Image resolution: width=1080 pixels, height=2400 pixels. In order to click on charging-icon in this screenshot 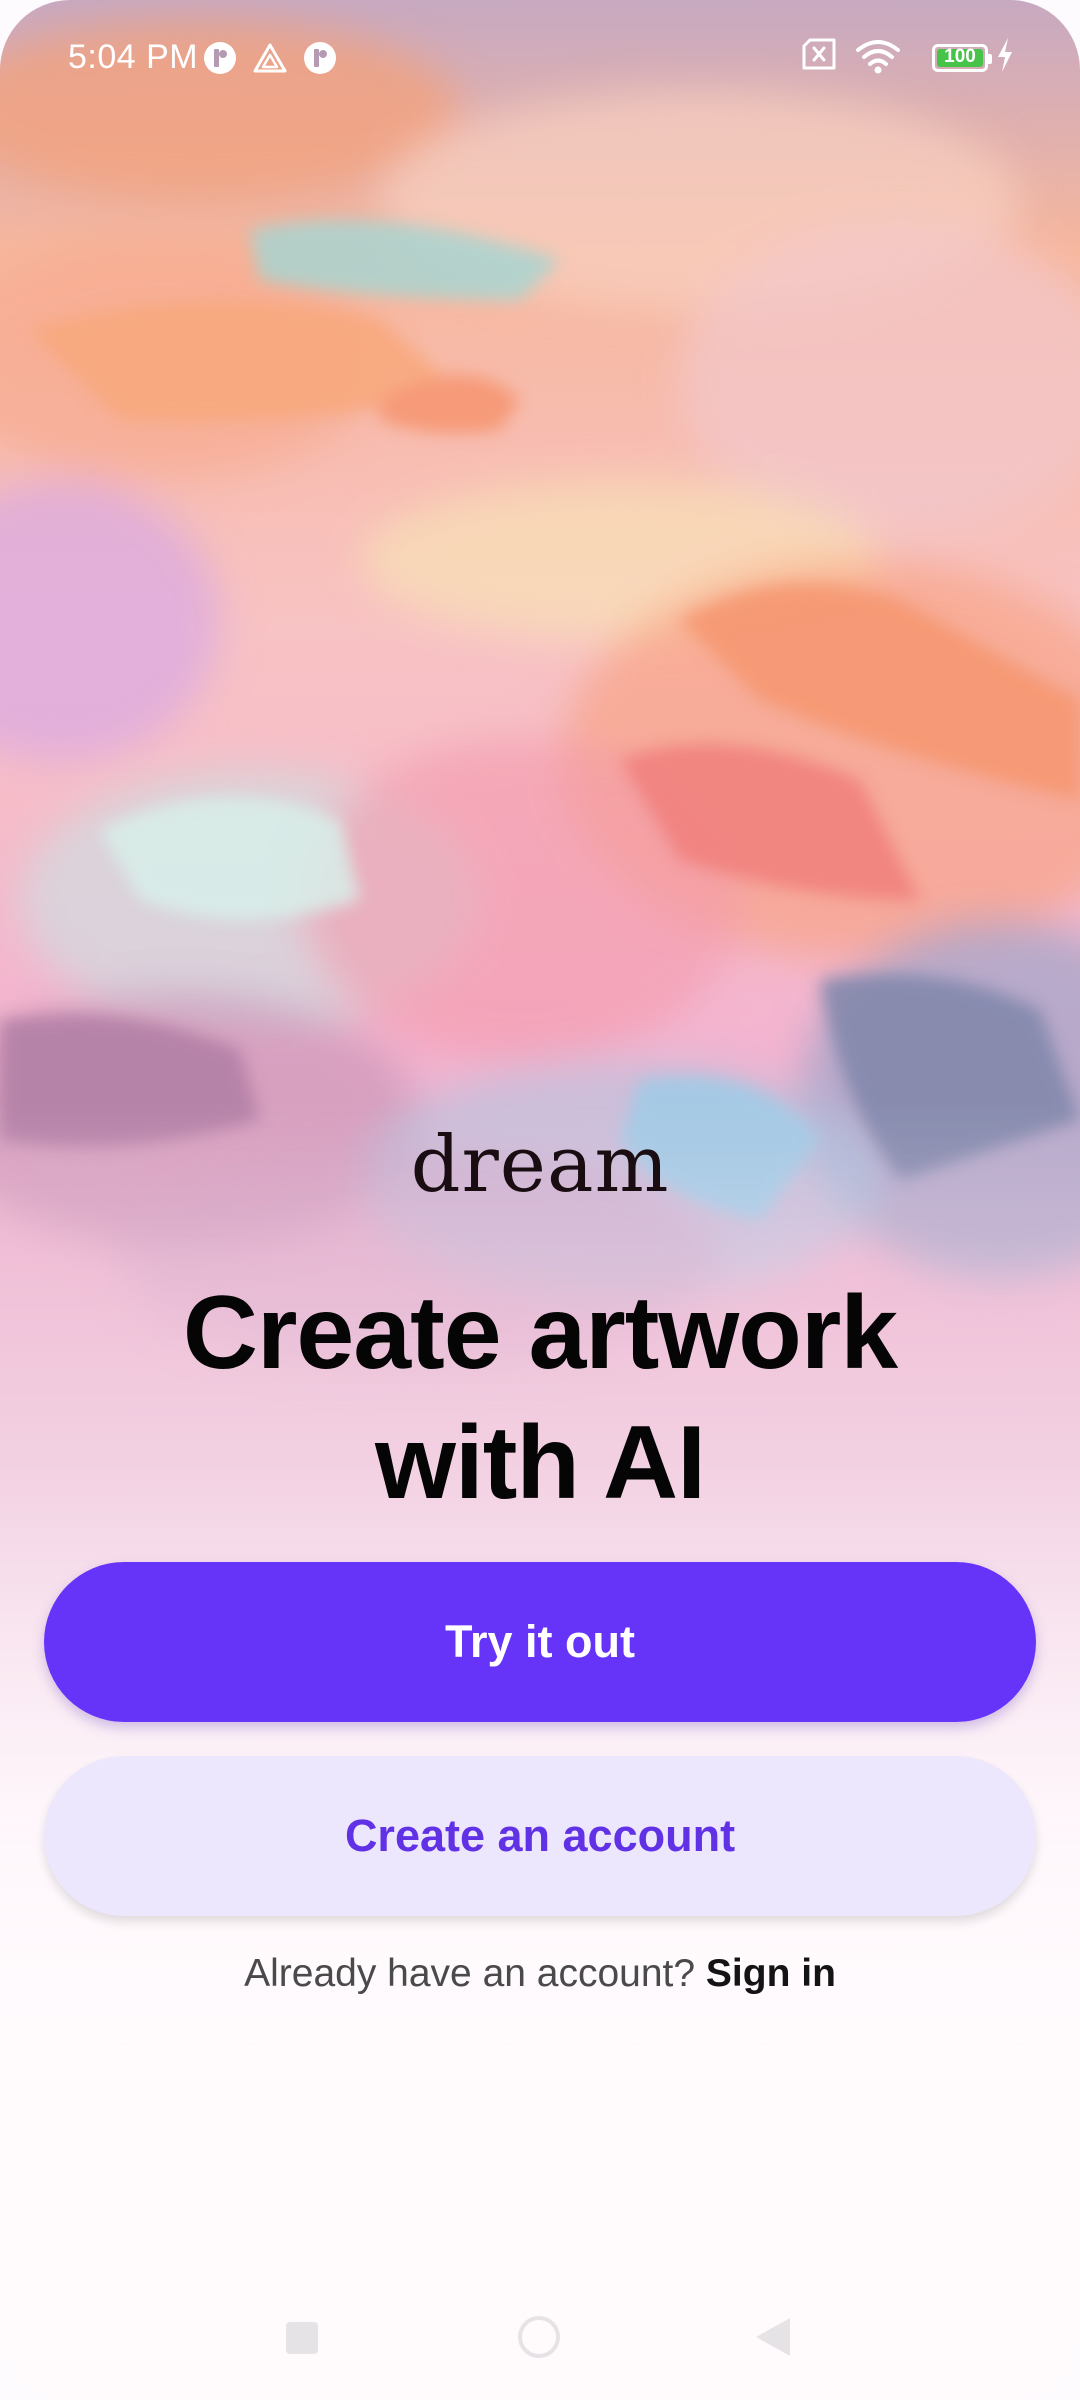, I will do `click(1005, 55)`.